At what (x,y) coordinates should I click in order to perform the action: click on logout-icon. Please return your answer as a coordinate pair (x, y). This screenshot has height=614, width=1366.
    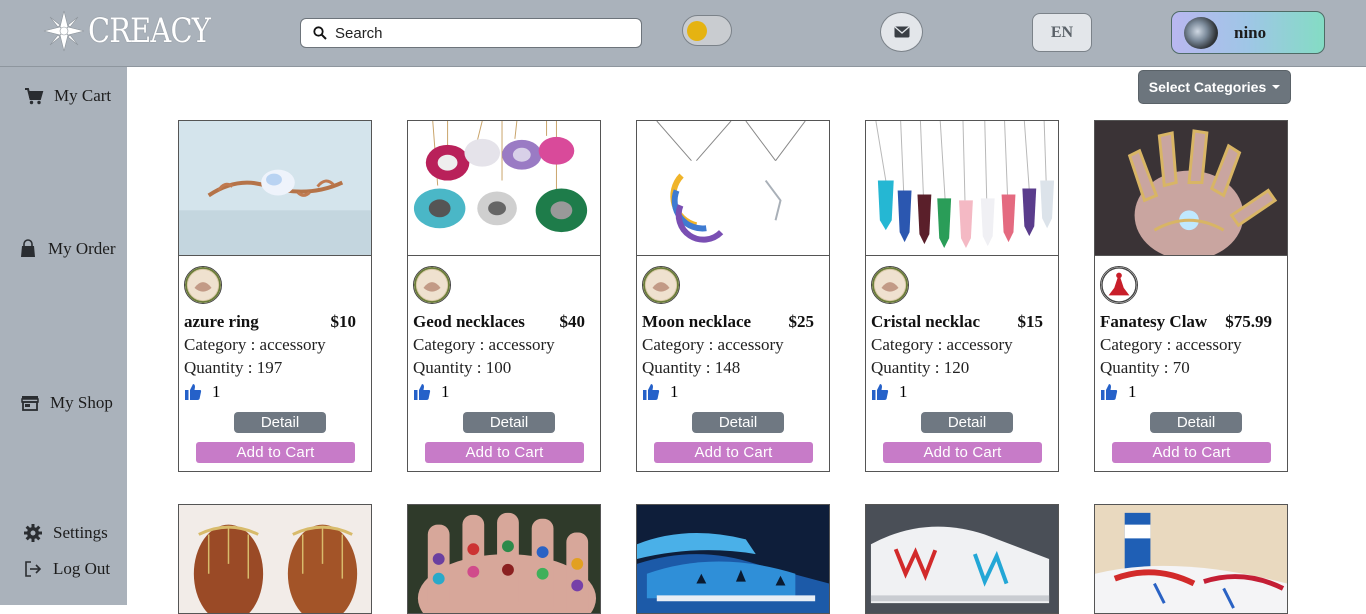
    Looking at the image, I should click on (33, 569).